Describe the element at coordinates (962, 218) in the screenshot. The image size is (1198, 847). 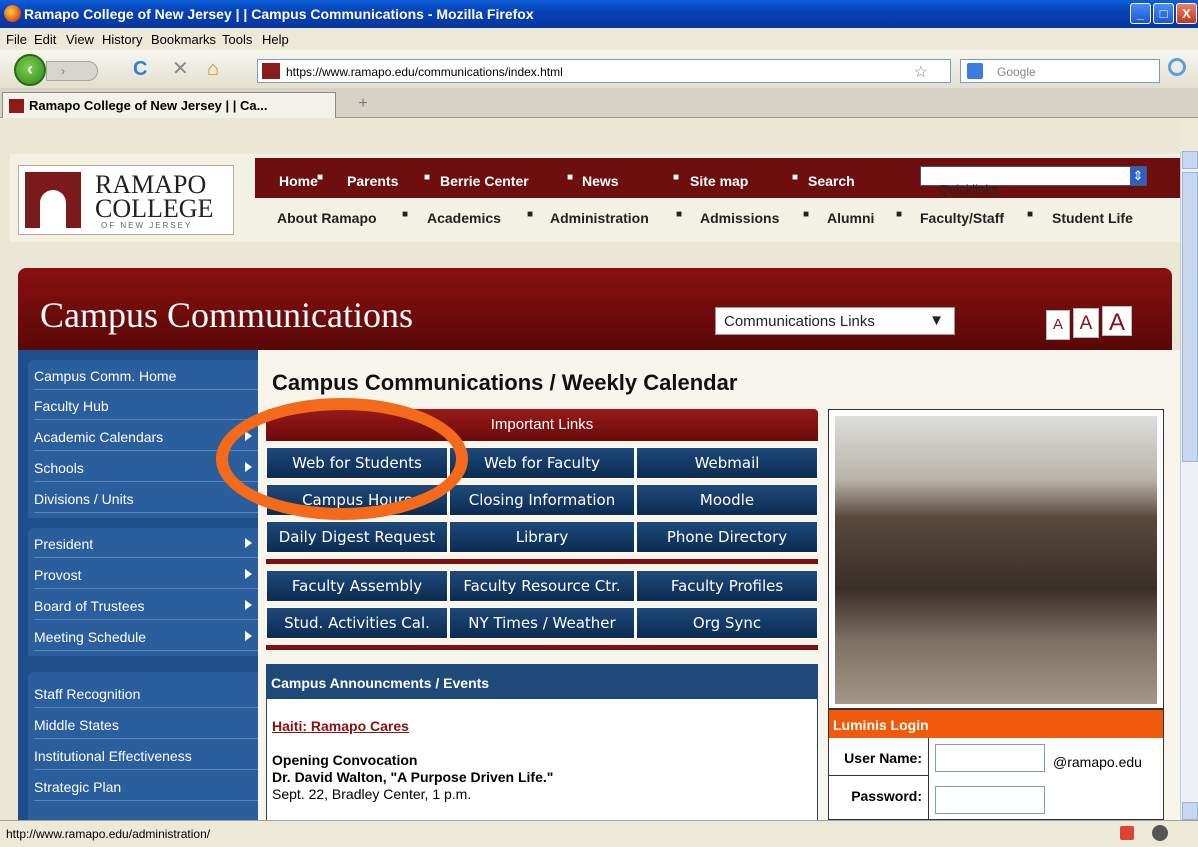
I see `nav-faculty-staff: Faculty/Staff` at that location.